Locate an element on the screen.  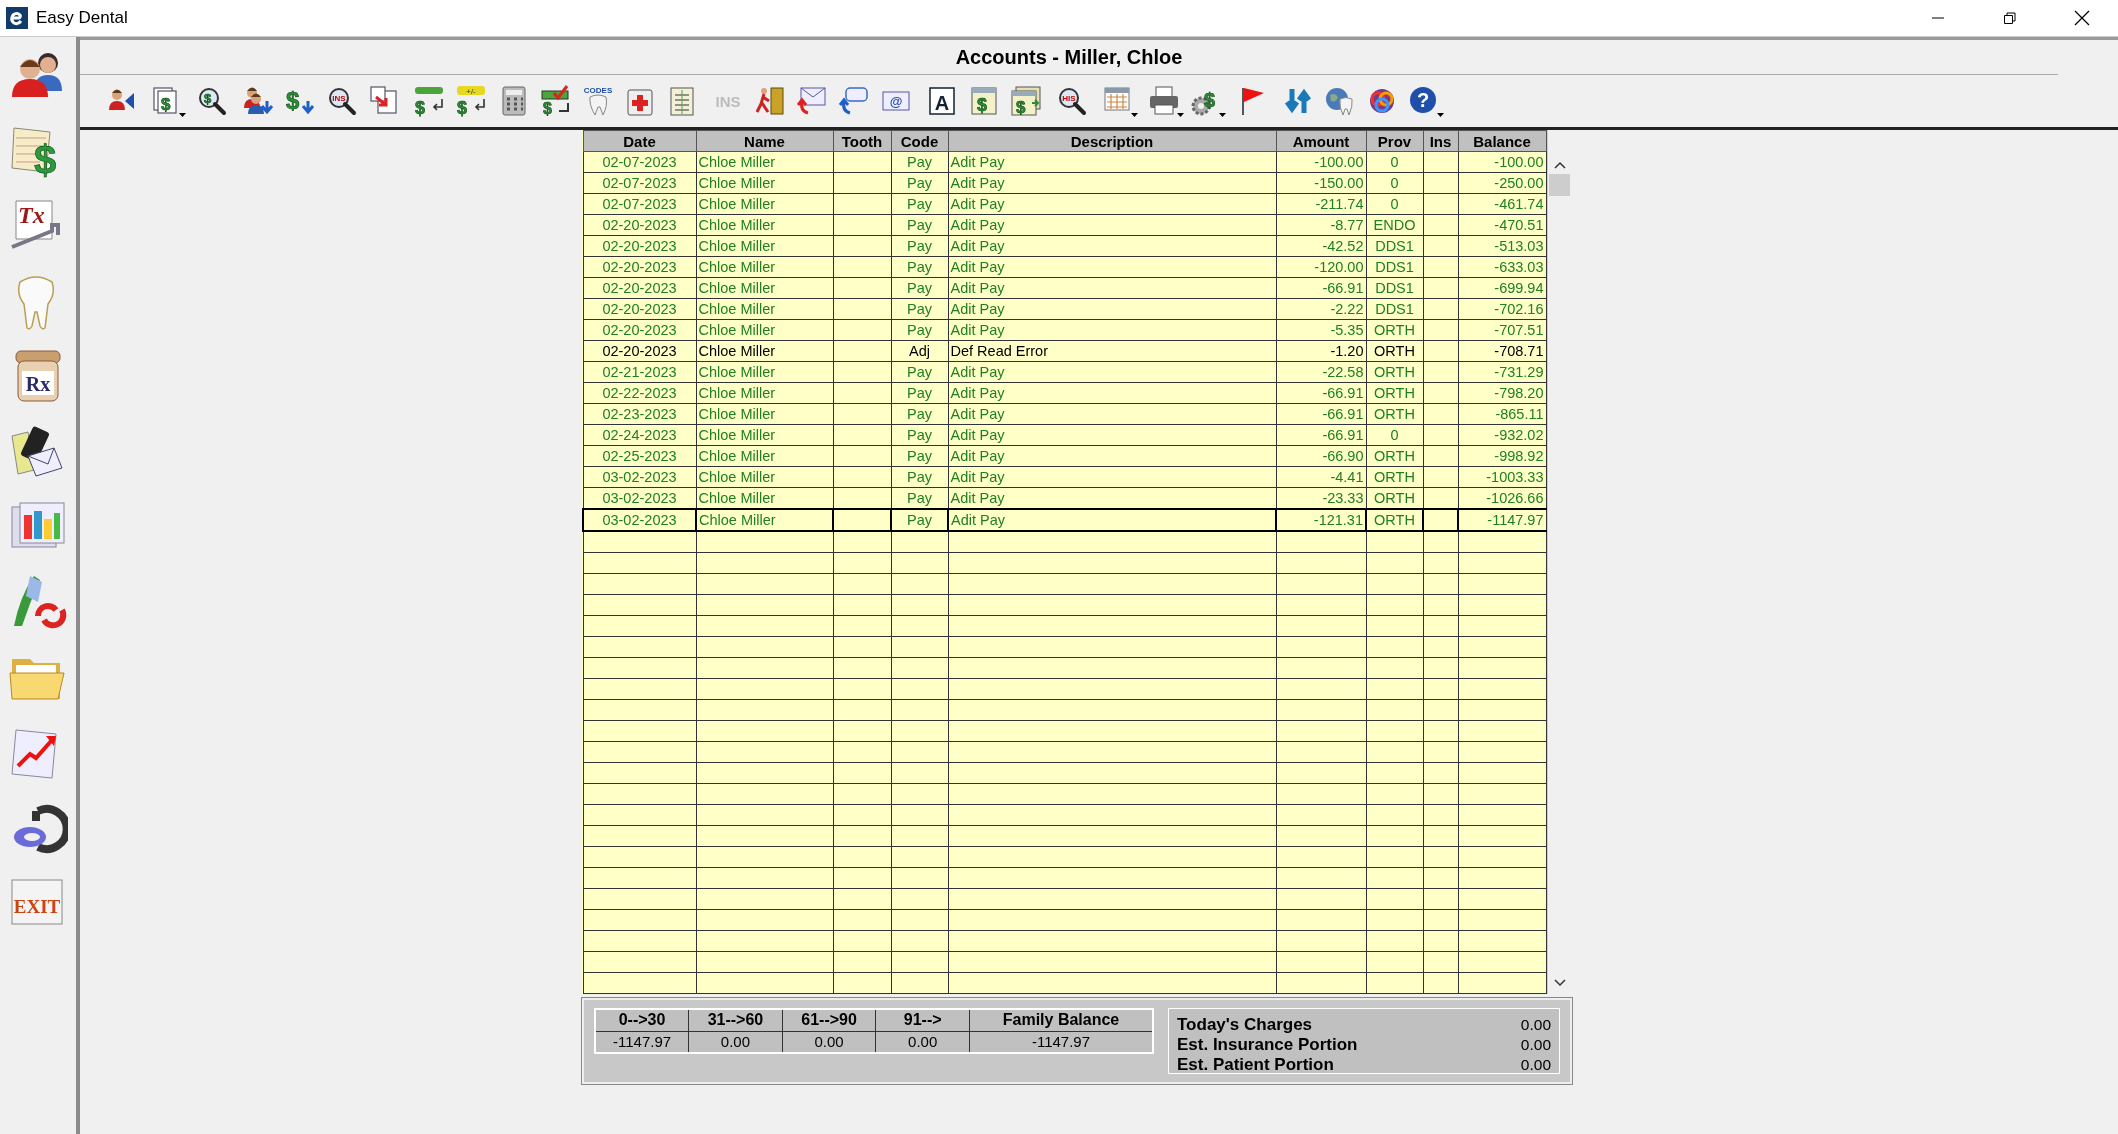
table-cell: -4.41 is located at coordinates (1321, 477).